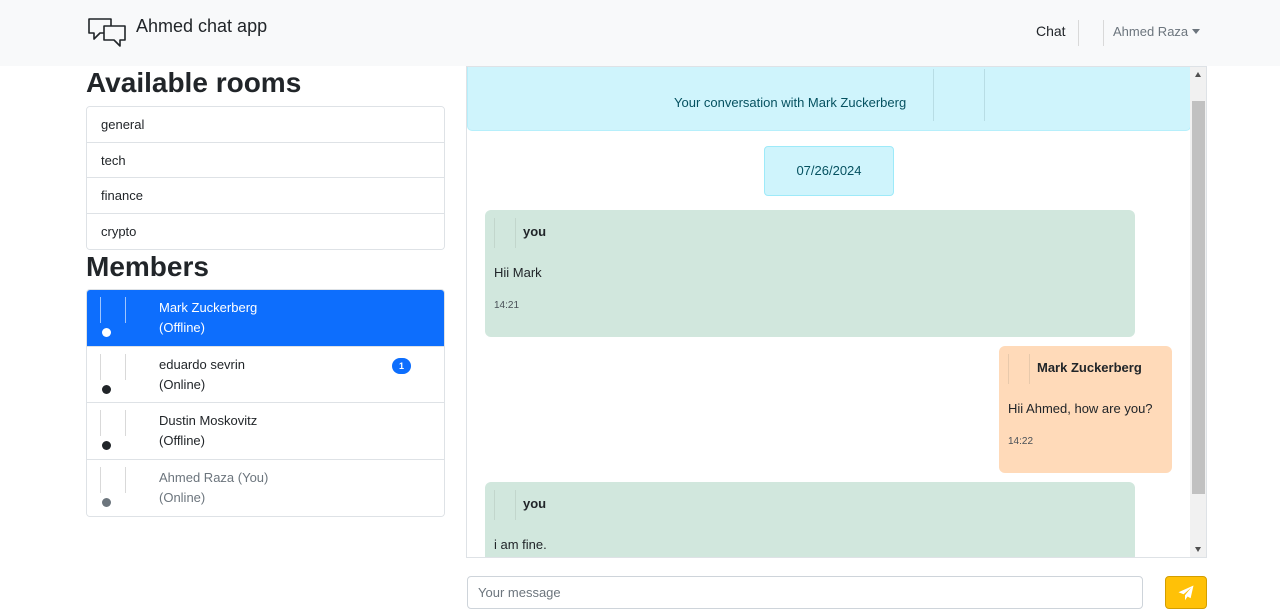  Describe the element at coordinates (265, 125) in the screenshot. I see `room-item-general: general` at that location.